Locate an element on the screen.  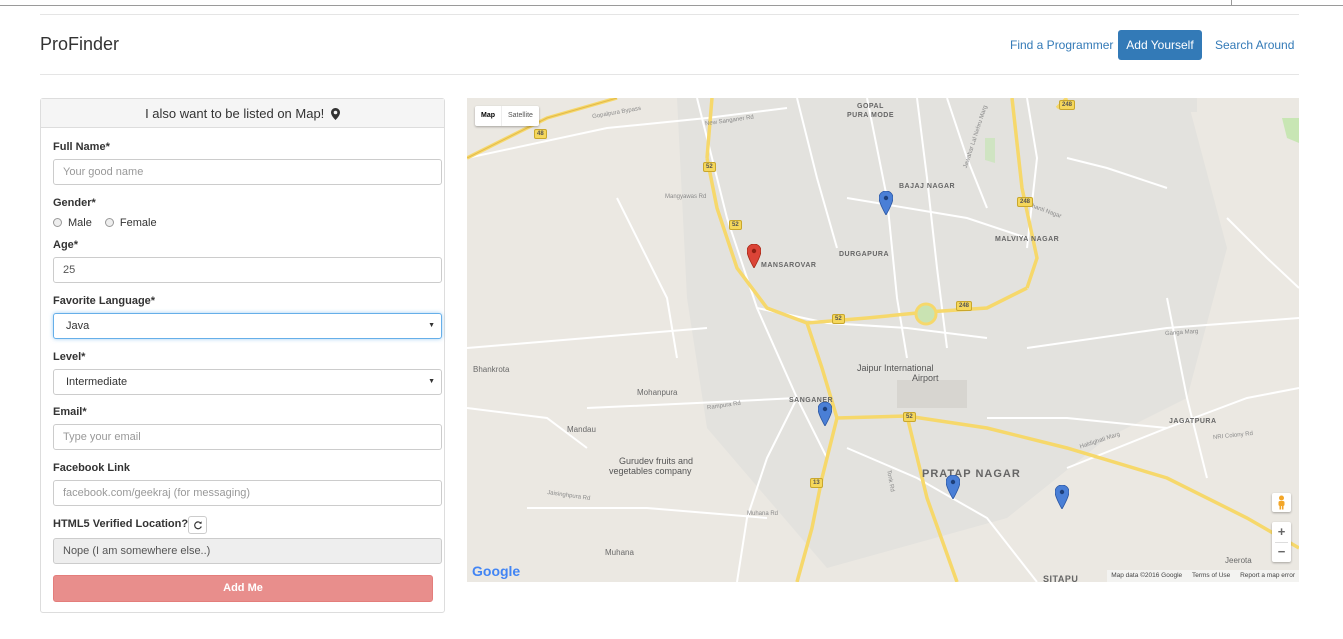
map-label-mansarovar: MANSAROVAR is located at coordinates (789, 265).